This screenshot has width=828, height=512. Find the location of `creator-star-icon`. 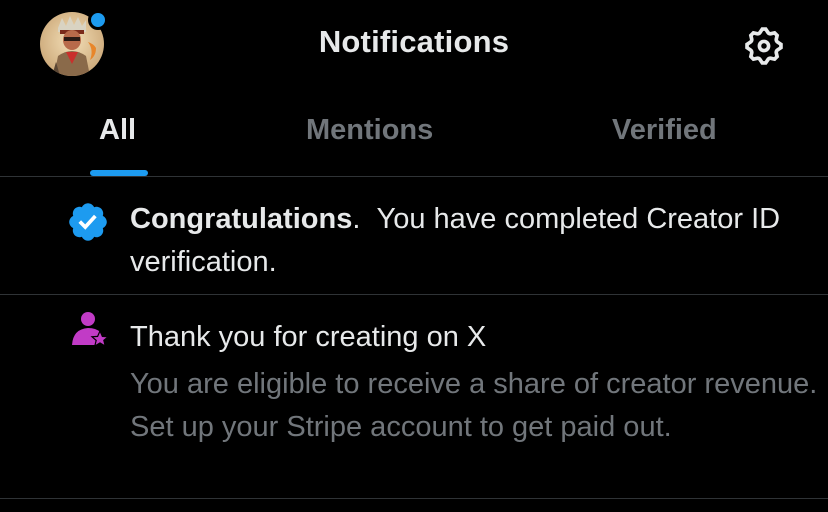

creator-star-icon is located at coordinates (90, 333).